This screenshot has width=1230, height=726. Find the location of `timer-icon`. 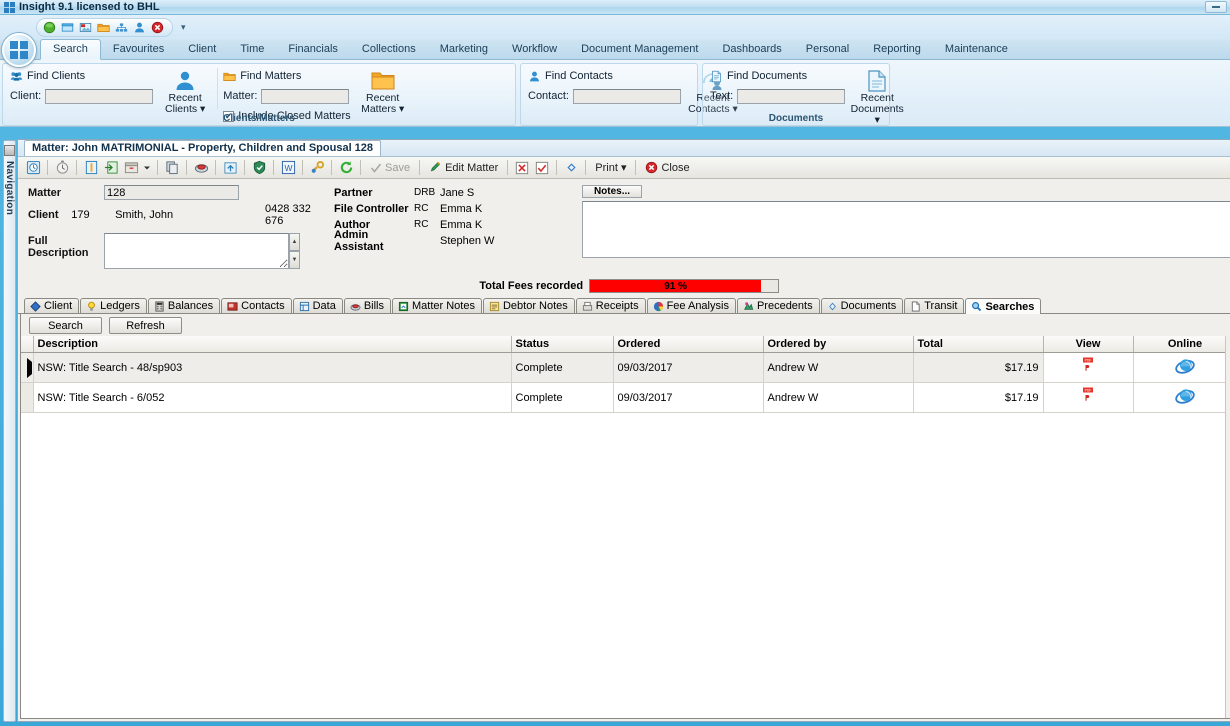

timer-icon is located at coordinates (62, 168).